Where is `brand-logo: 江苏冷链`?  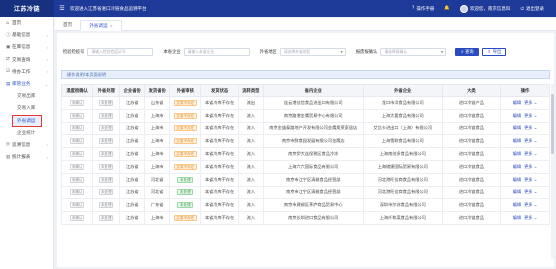 brand-logo: 江苏冷链 is located at coordinates (27, 8).